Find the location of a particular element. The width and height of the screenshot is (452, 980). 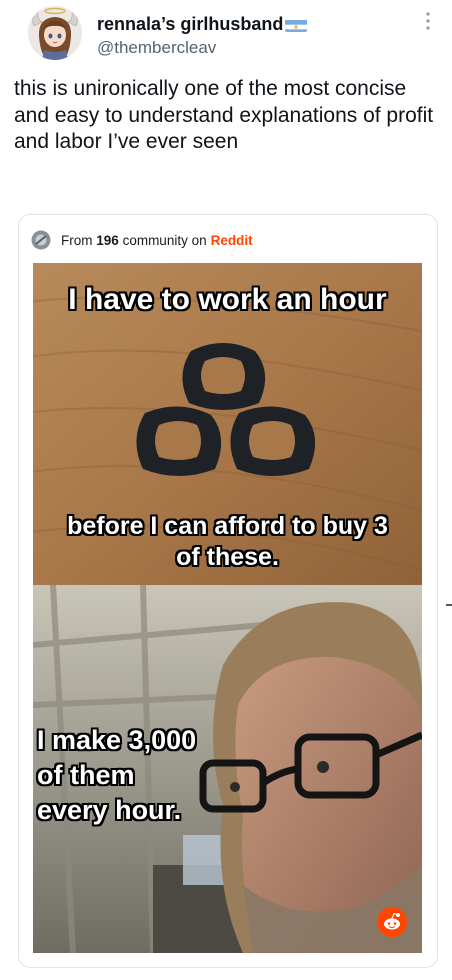

meme-caption-middle-line2: of these. is located at coordinates (227, 557).